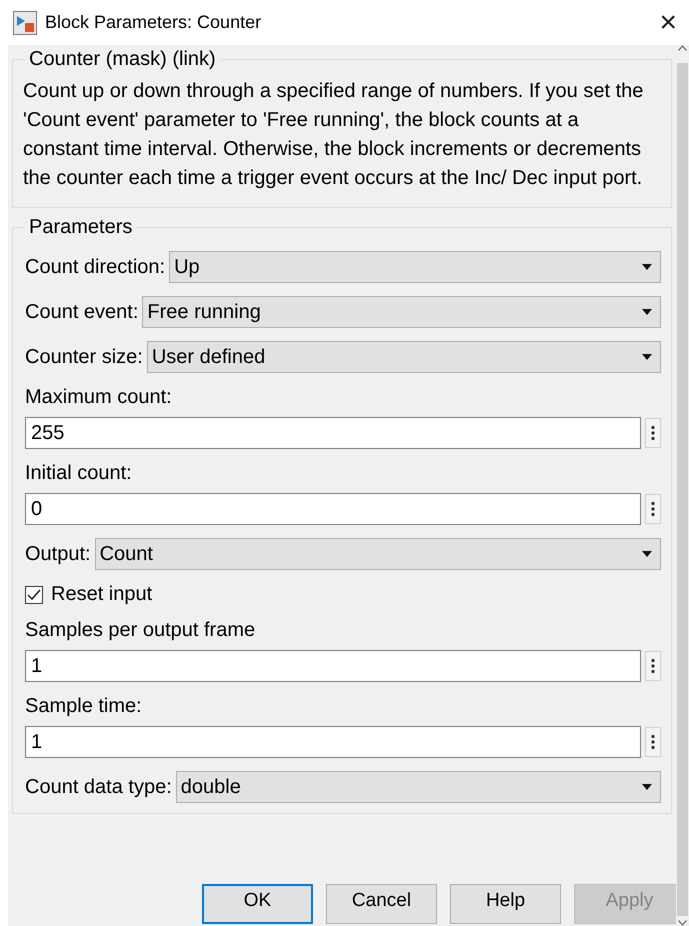  What do you see at coordinates (401, 312) in the screenshot?
I see `dropdown: Free running` at bounding box center [401, 312].